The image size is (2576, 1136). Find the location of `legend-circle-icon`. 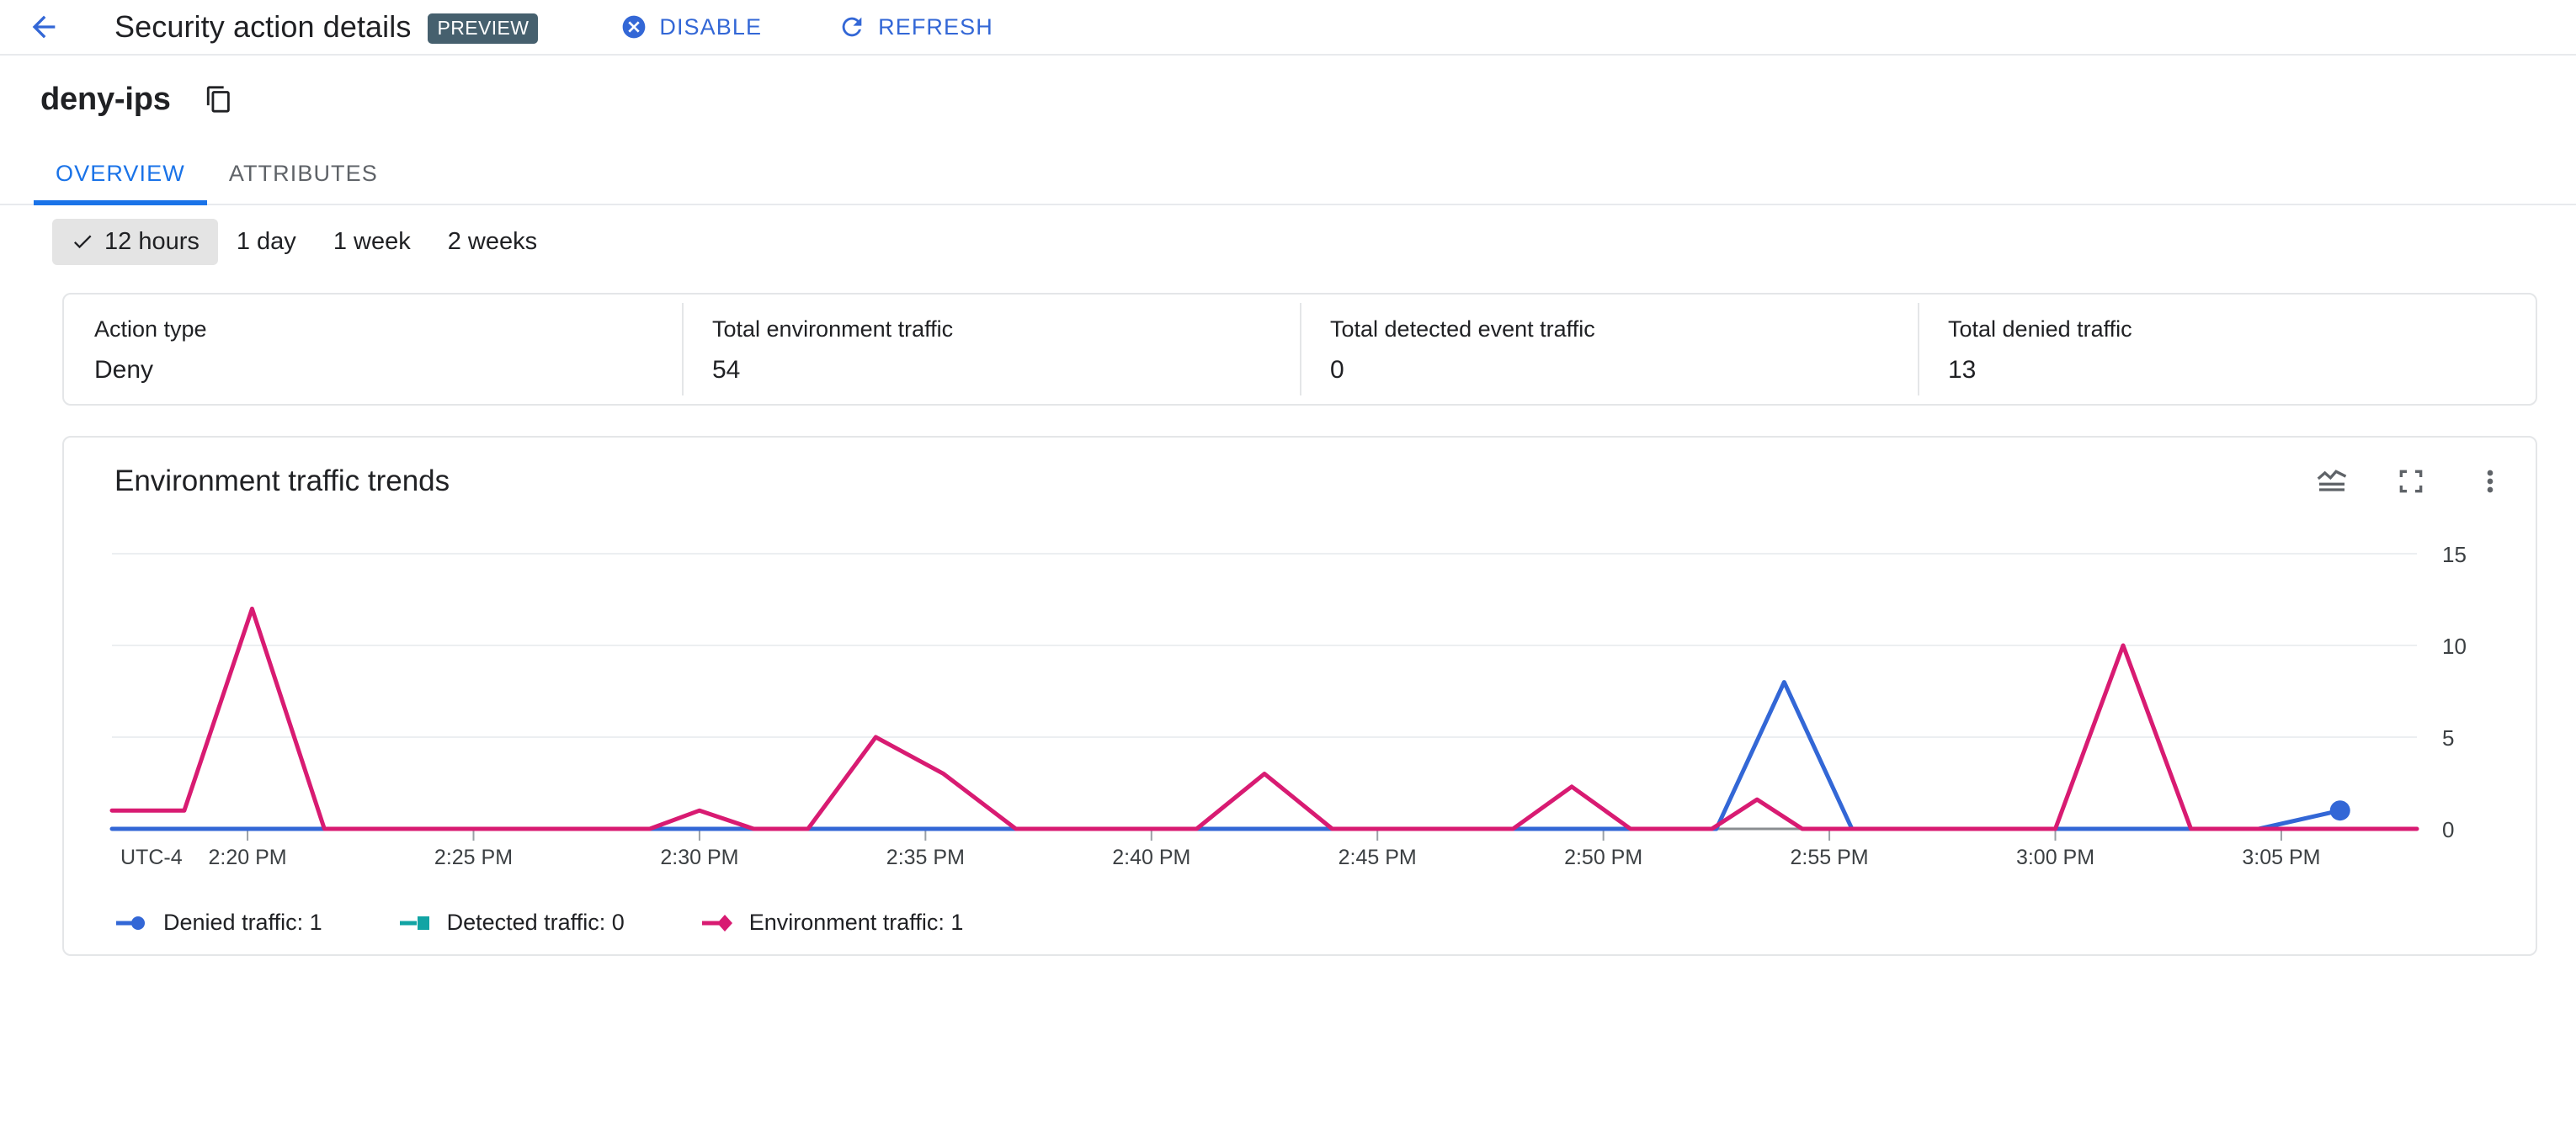

legend-circle-icon is located at coordinates (130, 923).